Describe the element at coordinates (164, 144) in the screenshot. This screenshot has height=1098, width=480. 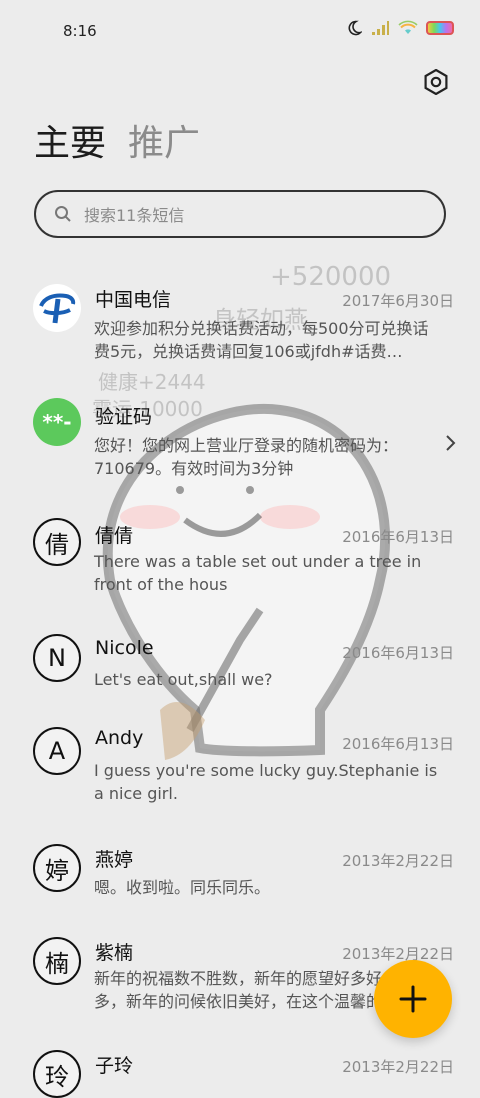
I see `tab-promotions: 推广` at that location.